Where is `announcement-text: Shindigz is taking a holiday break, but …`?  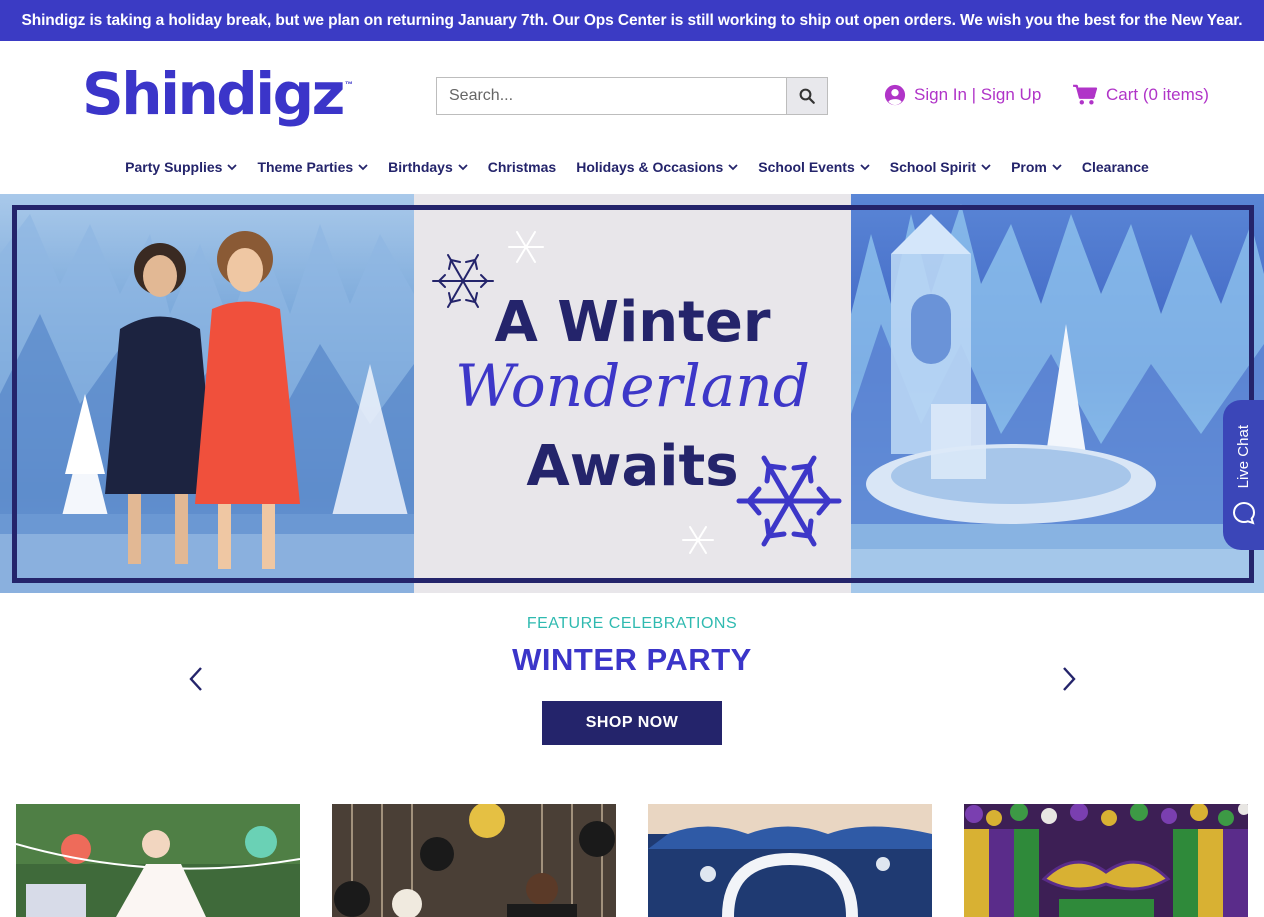 announcement-text: Shindigz is taking a holiday break, but … is located at coordinates (632, 20).